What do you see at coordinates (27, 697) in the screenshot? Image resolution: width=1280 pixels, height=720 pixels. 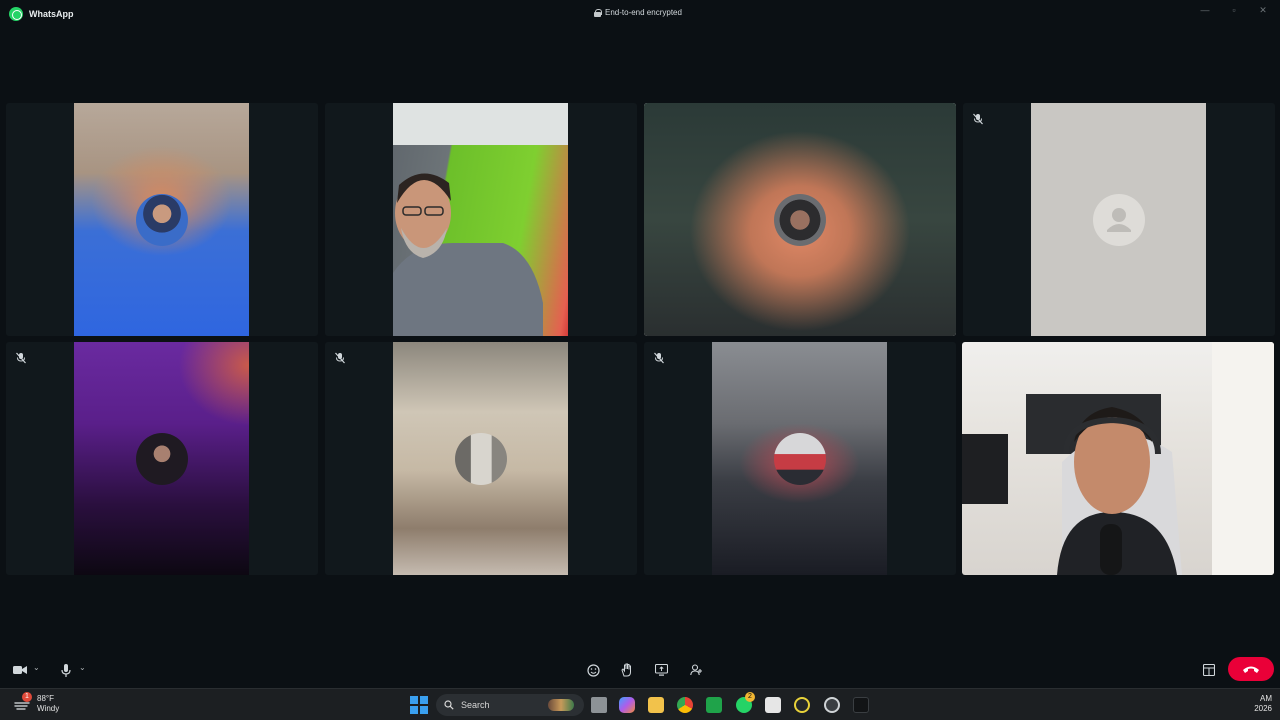 I see `weather-alert-badge: 1` at bounding box center [27, 697].